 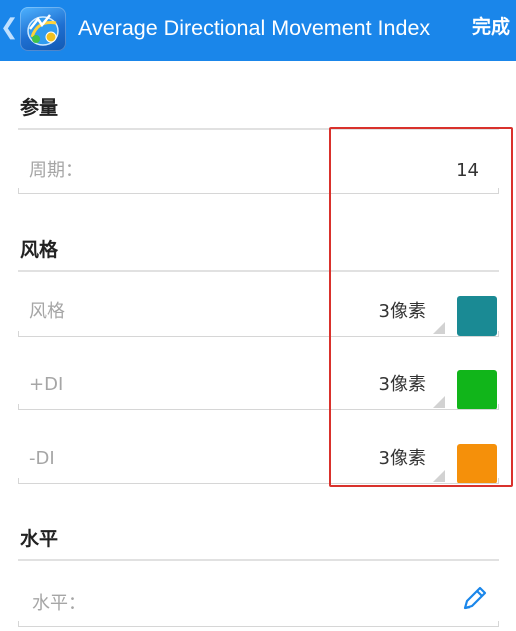 I want to click on section-title-style: 风格, so click(x=39, y=250).